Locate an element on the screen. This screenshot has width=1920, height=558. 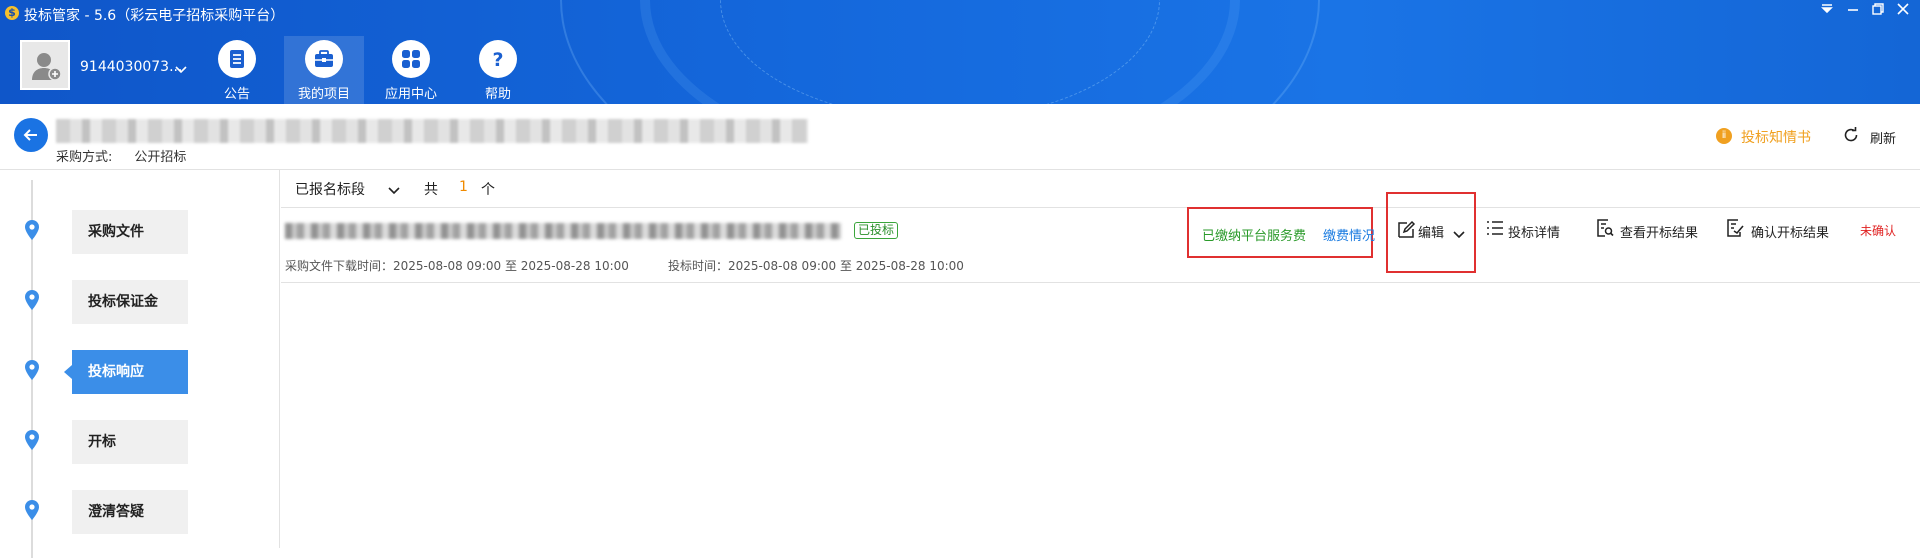
total-count: 1 is located at coordinates (463, 187).